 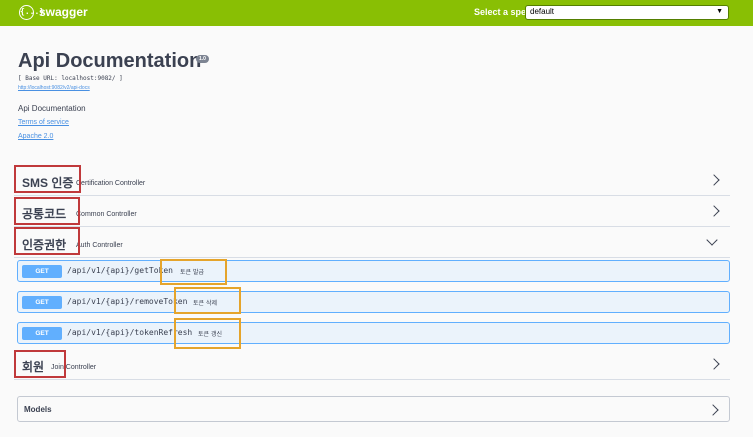 I want to click on tag-member: 회원 Join Controller, so click(x=372, y=365).